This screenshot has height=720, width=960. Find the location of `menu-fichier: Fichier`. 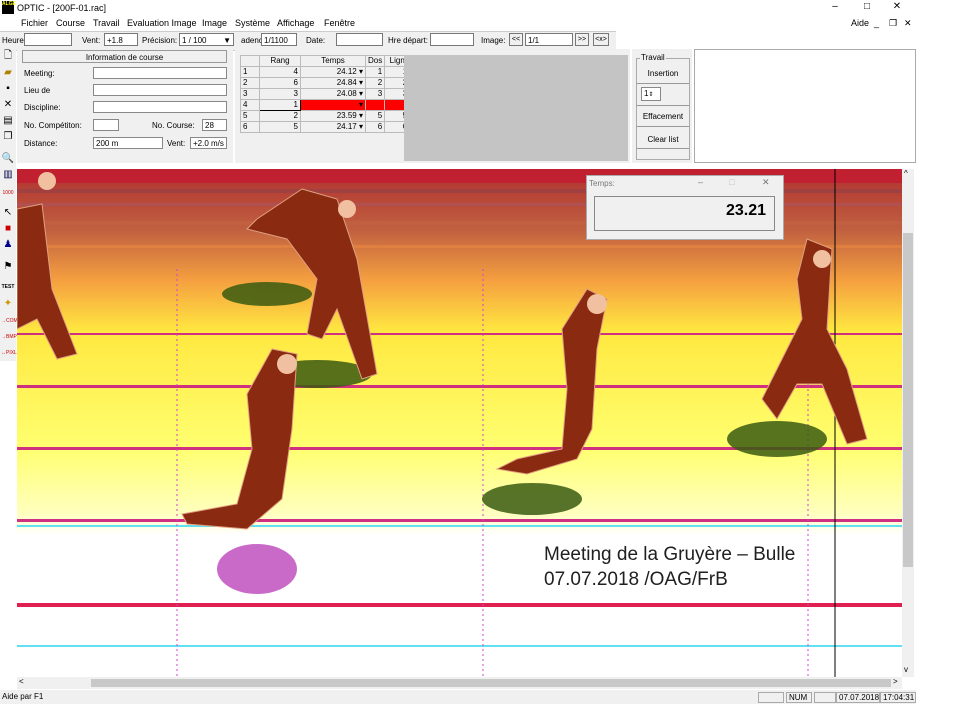

menu-fichier: Fichier is located at coordinates (34, 23).